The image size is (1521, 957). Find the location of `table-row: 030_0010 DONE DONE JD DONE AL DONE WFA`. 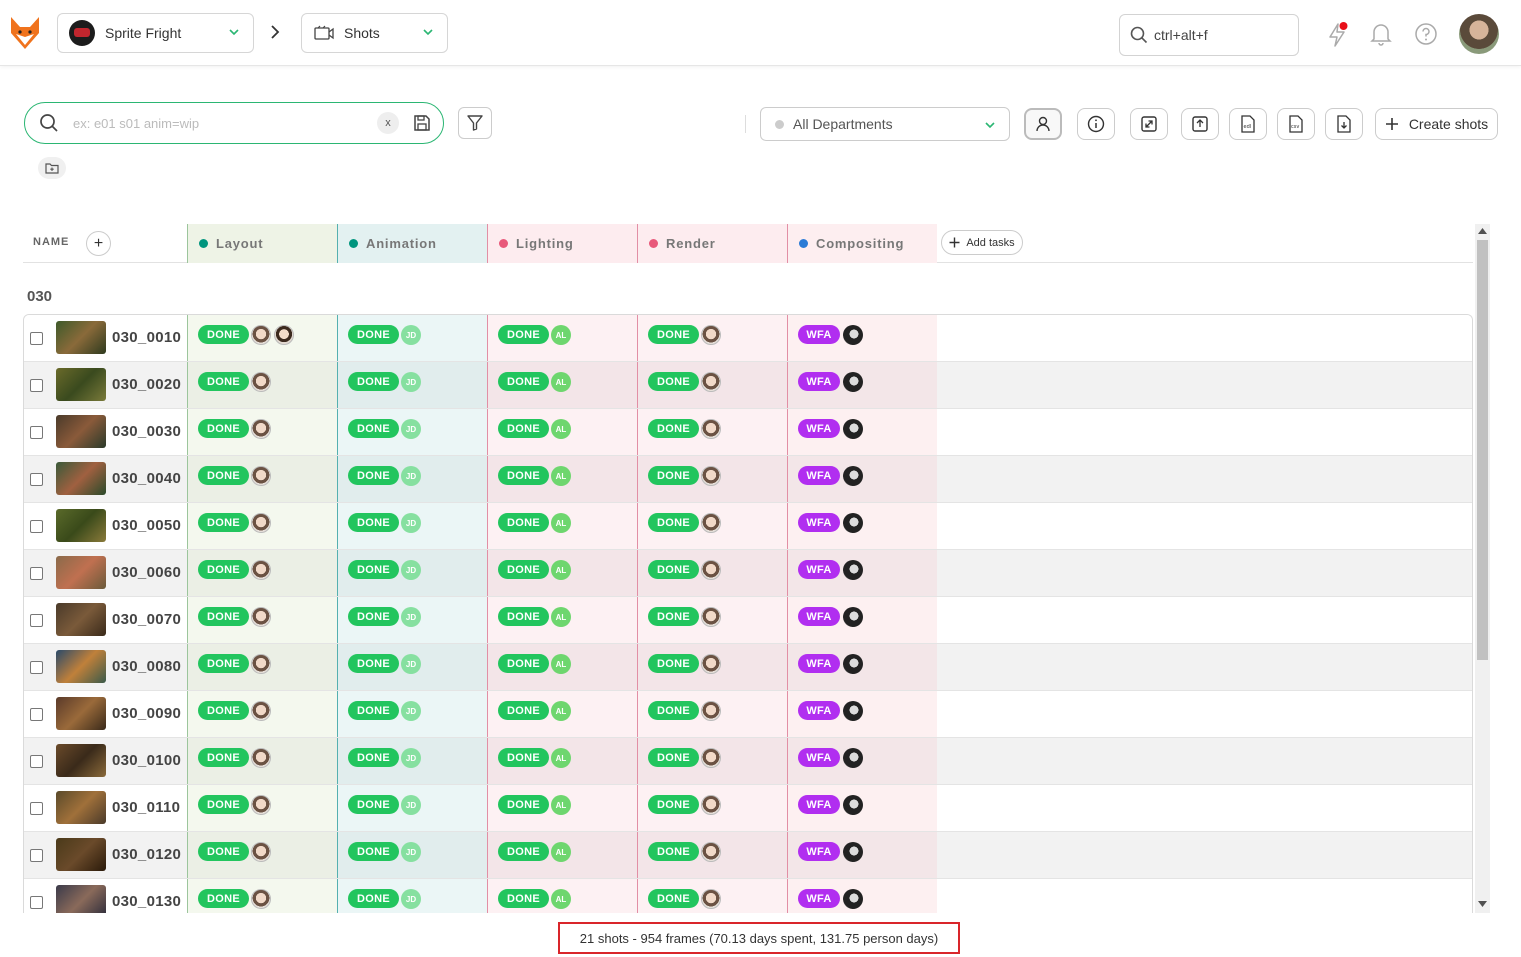

table-row: 030_0010 DONE DONE JD DONE AL DONE WFA is located at coordinates (748, 338).